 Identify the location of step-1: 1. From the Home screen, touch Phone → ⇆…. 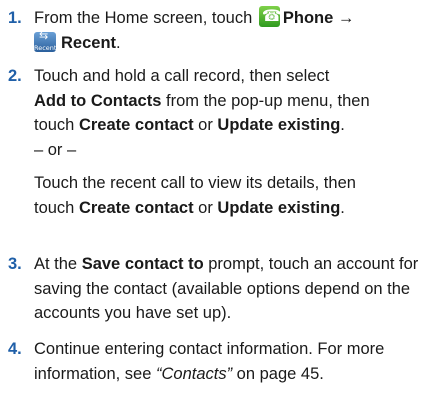
(223, 30).